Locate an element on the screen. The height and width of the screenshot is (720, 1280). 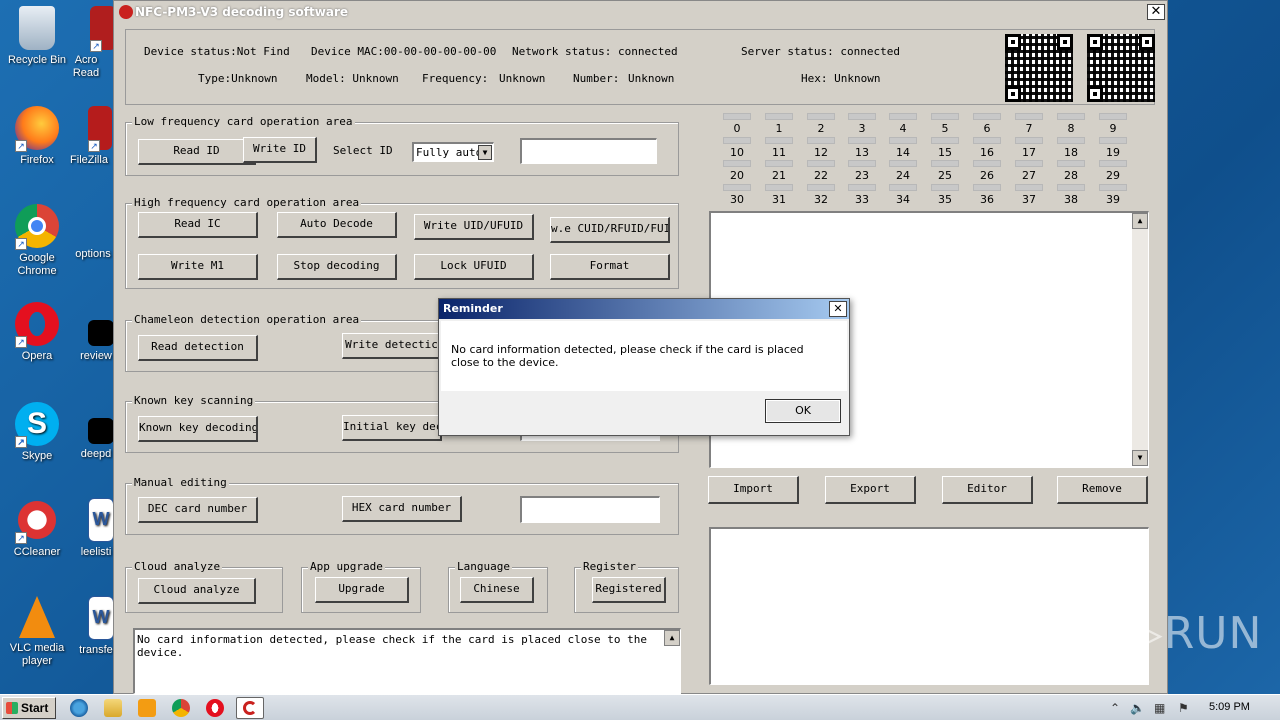
stop-decoding-button: Stop decoding is located at coordinates (337, 267).